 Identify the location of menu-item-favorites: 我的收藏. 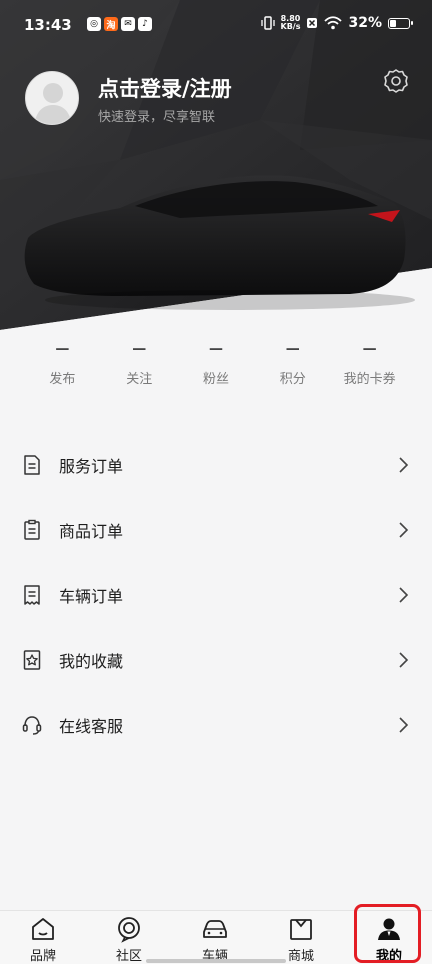
(216, 659).